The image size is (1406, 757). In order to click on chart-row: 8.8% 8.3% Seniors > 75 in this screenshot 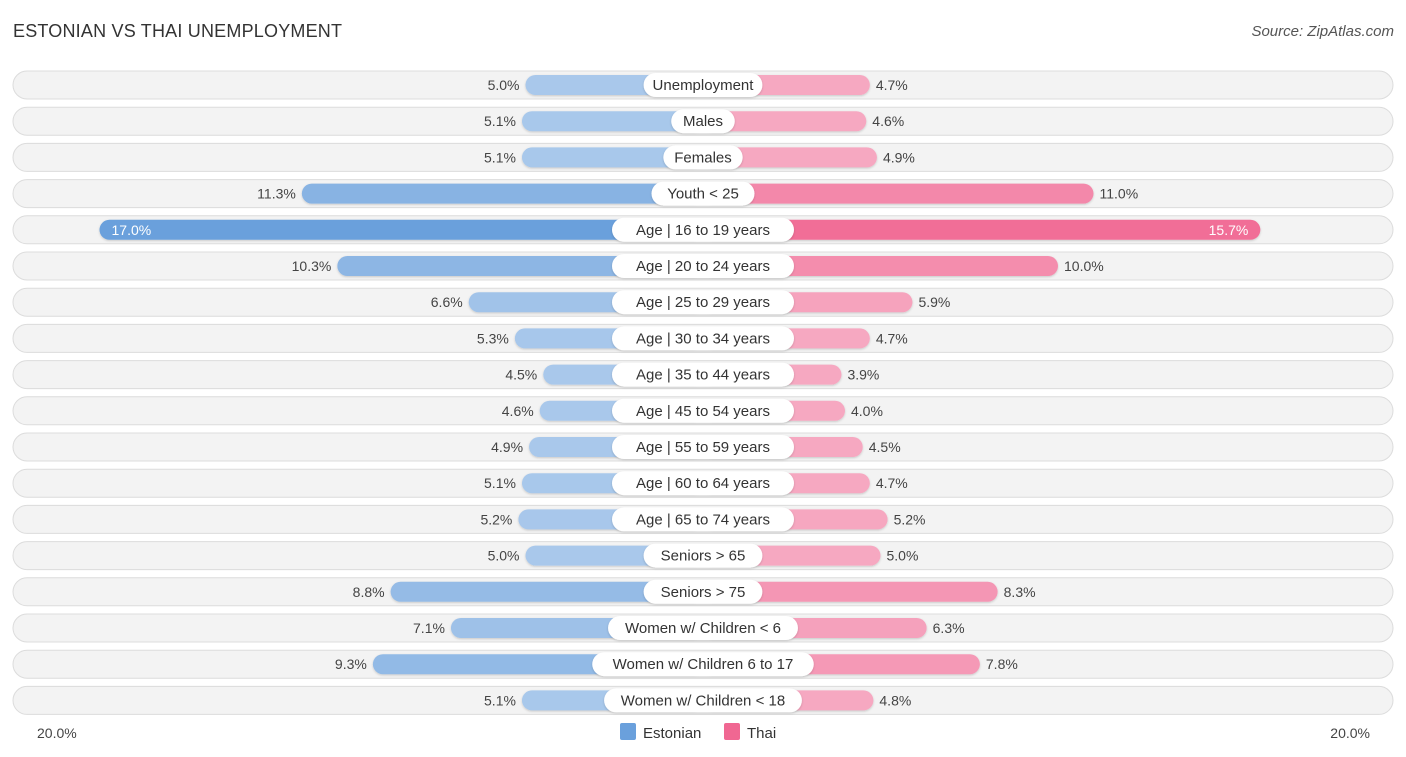, I will do `click(703, 592)`.